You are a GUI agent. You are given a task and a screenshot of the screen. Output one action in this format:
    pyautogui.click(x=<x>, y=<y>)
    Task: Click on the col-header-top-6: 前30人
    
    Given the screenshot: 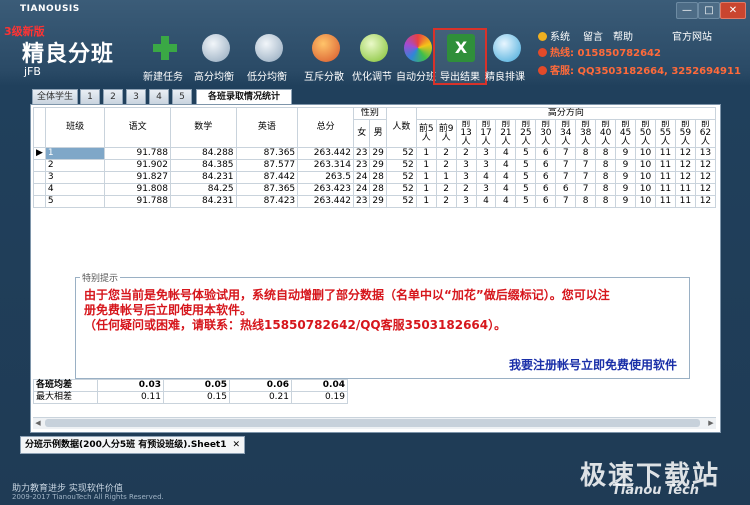 What is the action you would take?
    pyautogui.click(x=546, y=133)
    